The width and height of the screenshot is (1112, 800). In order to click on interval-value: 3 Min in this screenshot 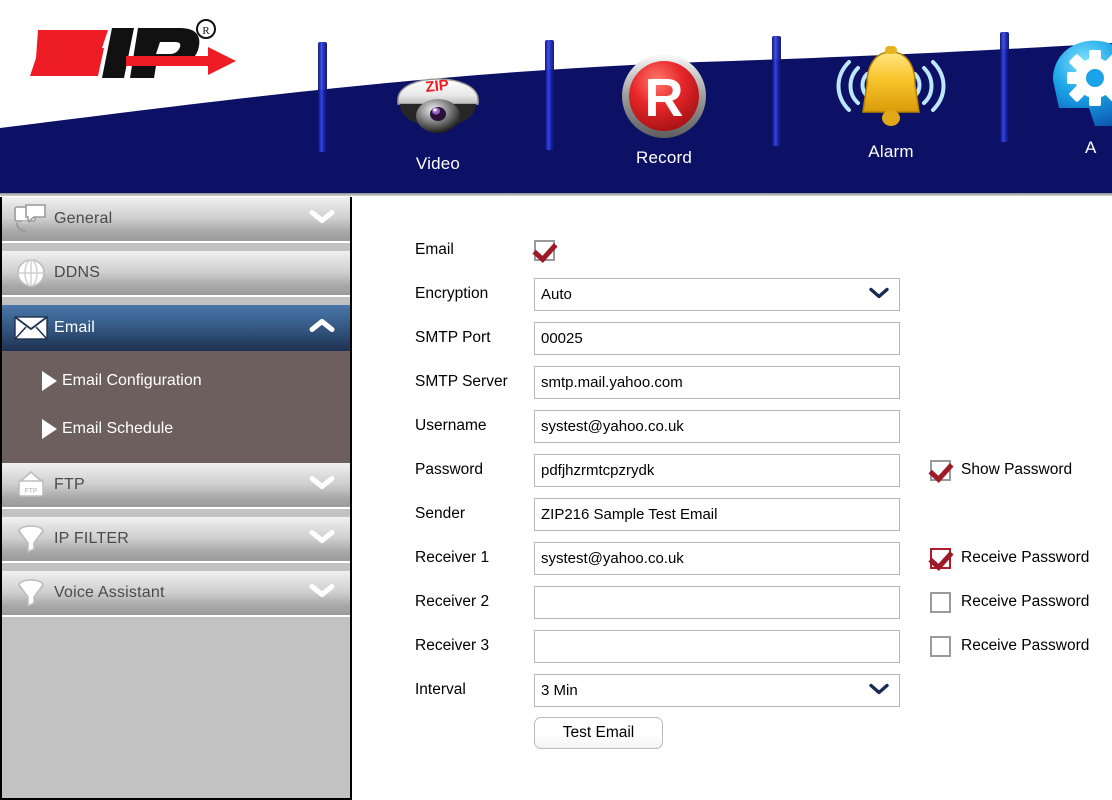, I will do `click(559, 690)`.